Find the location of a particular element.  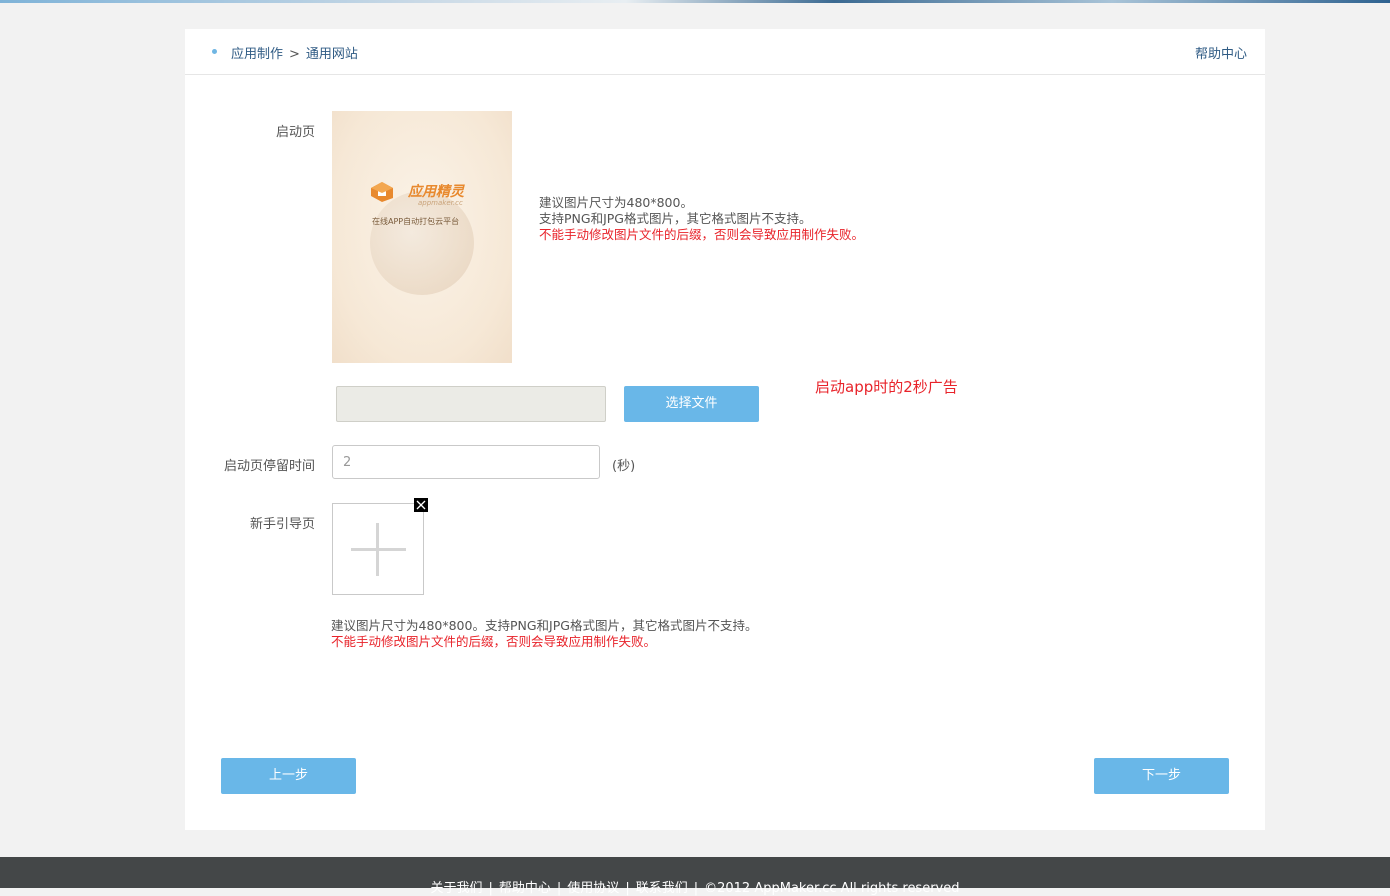

remove-image-button is located at coordinates (421, 505).